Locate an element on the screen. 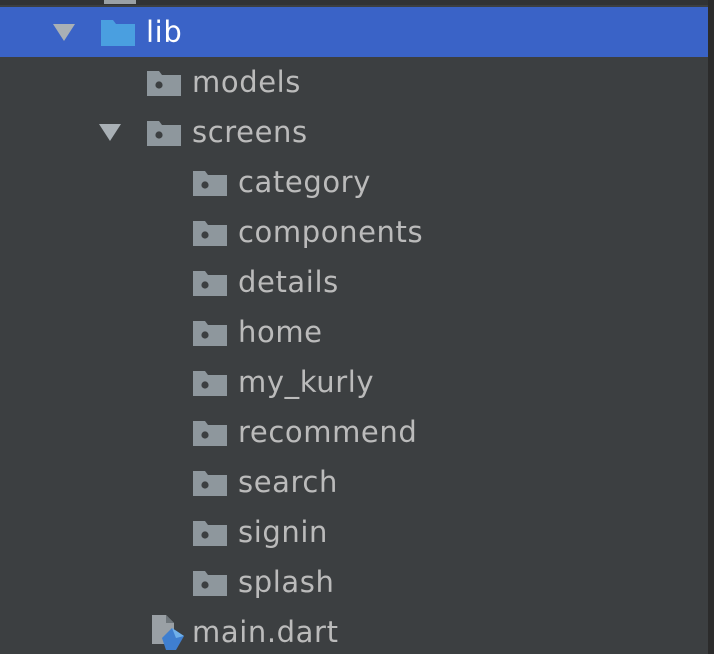 The width and height of the screenshot is (714, 654). tree-item-label: screens is located at coordinates (250, 132).